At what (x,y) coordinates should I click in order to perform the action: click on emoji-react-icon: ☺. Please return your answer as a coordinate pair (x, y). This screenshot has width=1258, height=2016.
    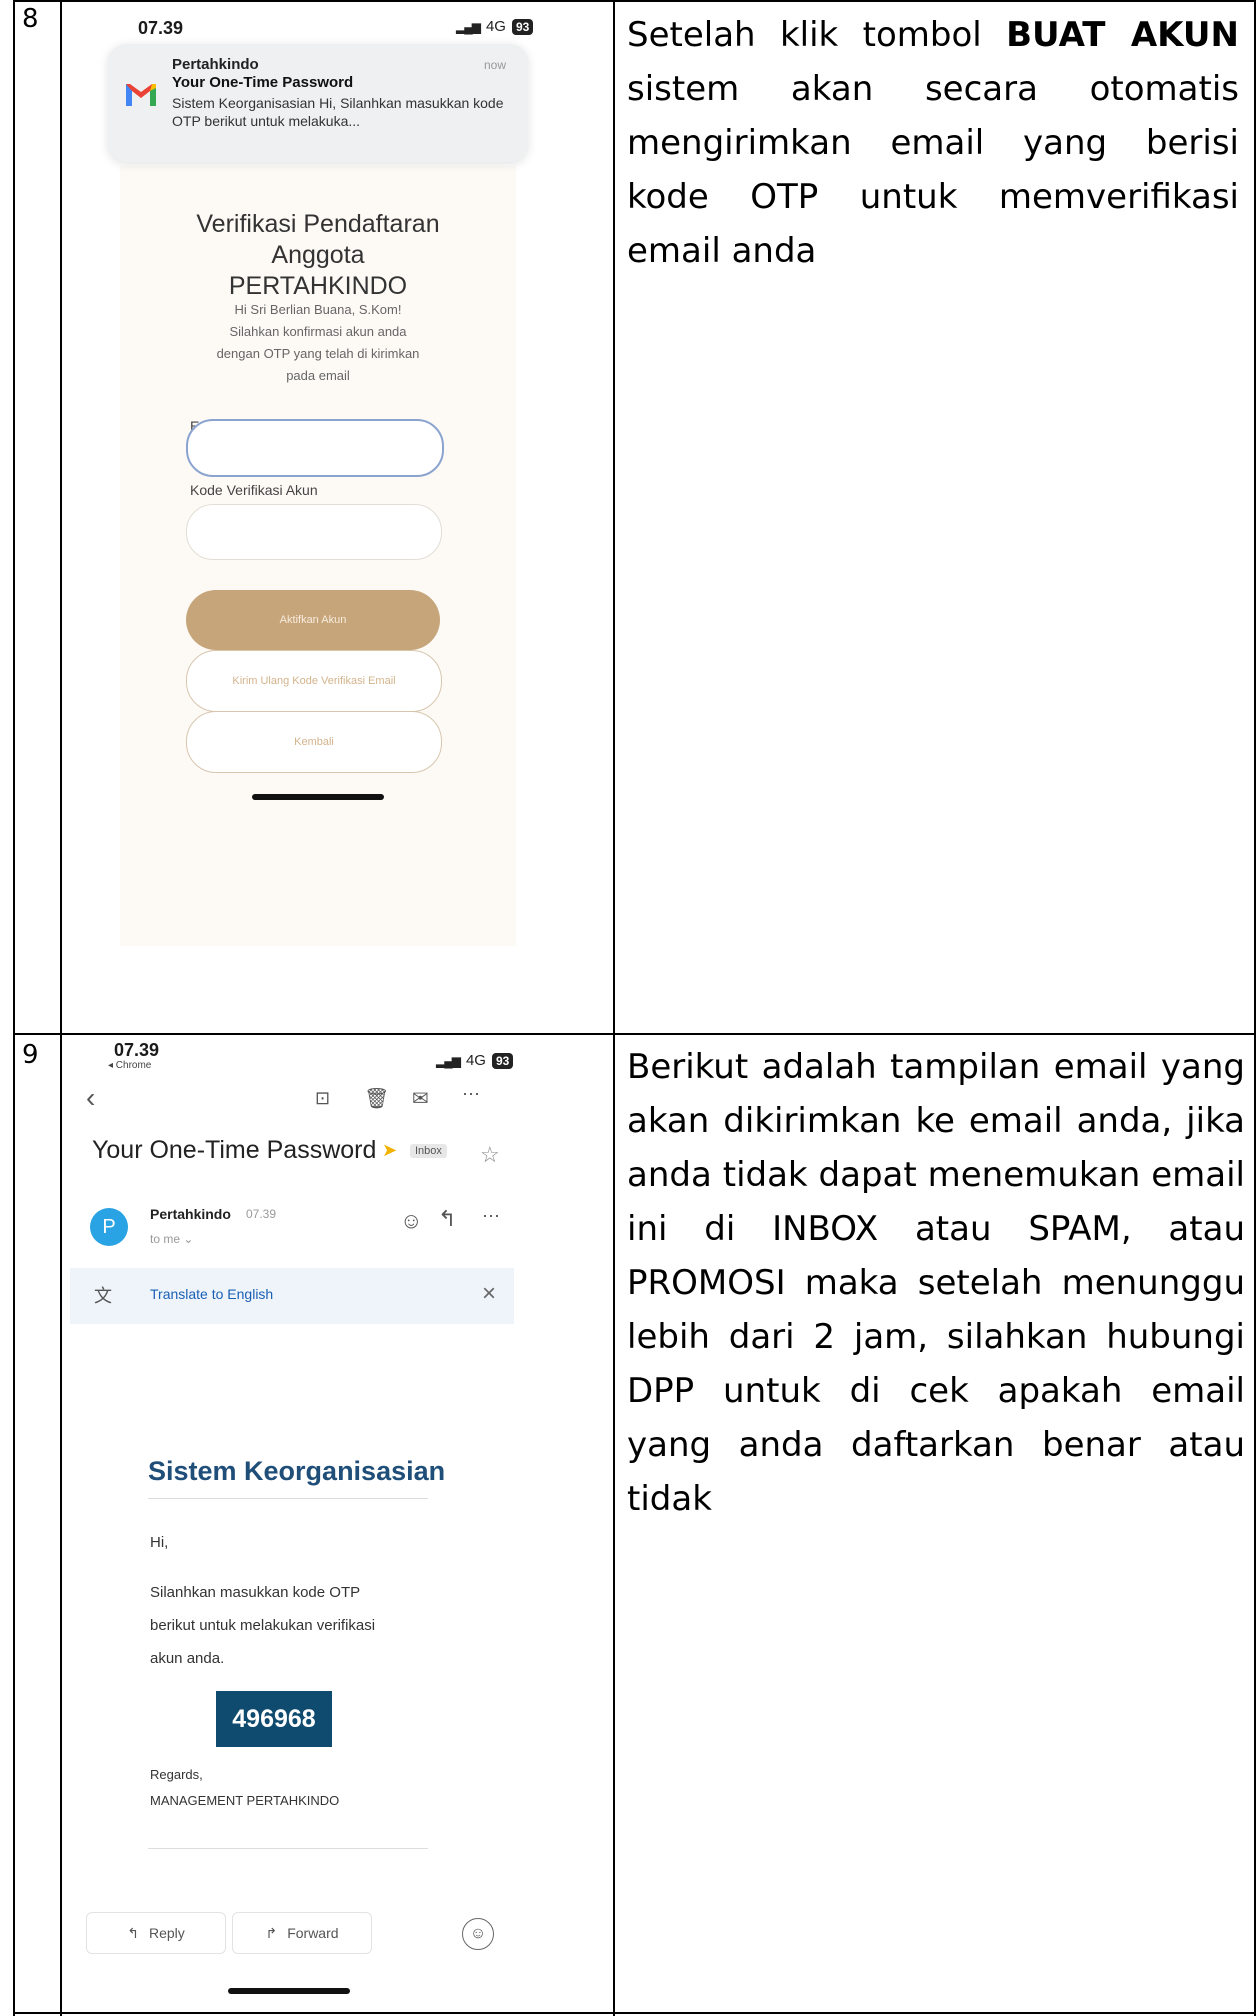
    Looking at the image, I should click on (411, 1221).